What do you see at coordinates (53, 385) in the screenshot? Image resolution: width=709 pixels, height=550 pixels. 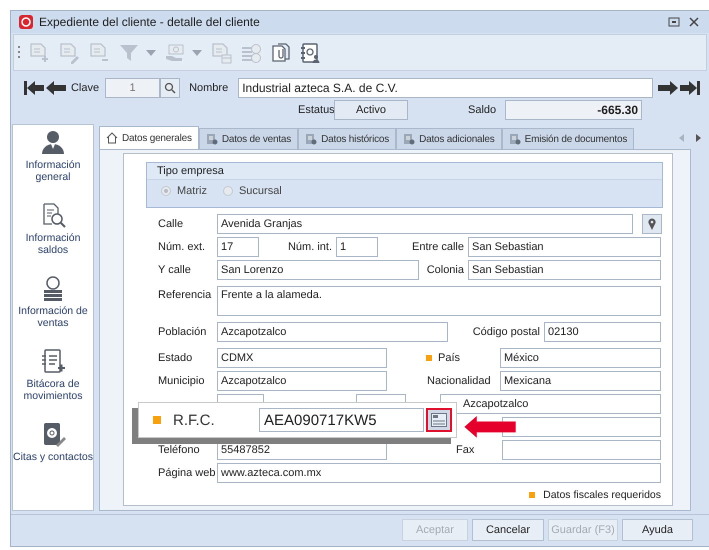 I see `sidebar-item: Bitácora de movimientos` at bounding box center [53, 385].